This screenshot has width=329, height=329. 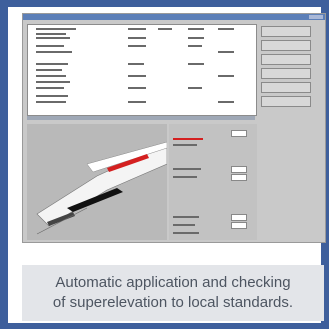 What do you see at coordinates (316, 17) in the screenshot?
I see `window-controls` at bounding box center [316, 17].